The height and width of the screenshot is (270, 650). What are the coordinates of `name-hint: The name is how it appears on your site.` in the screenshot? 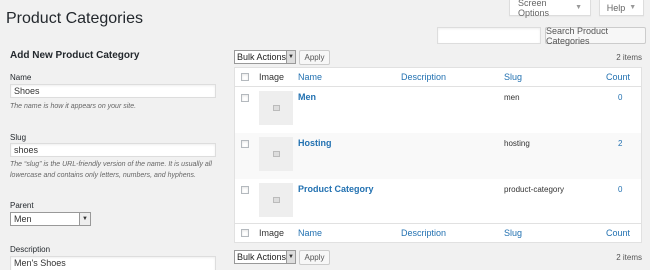 It's located at (73, 106).